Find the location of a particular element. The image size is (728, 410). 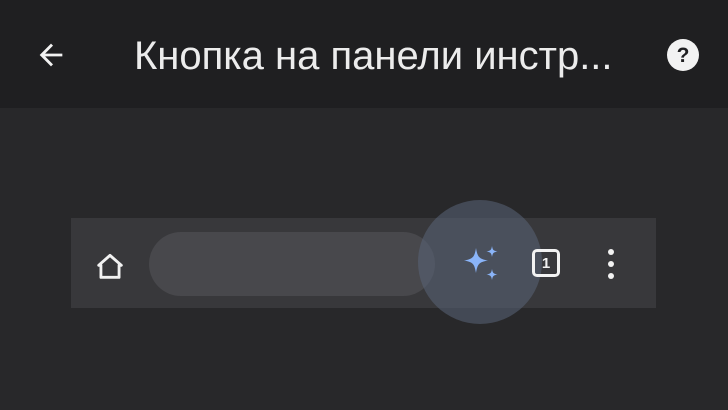

back-button is located at coordinates (51, 55).